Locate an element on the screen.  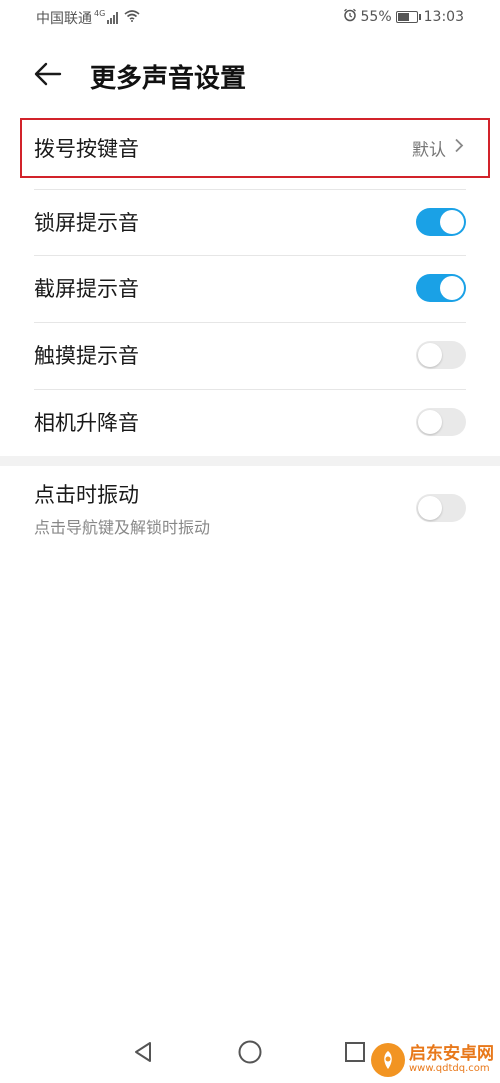
highlight-box is located at coordinates (255, 148).